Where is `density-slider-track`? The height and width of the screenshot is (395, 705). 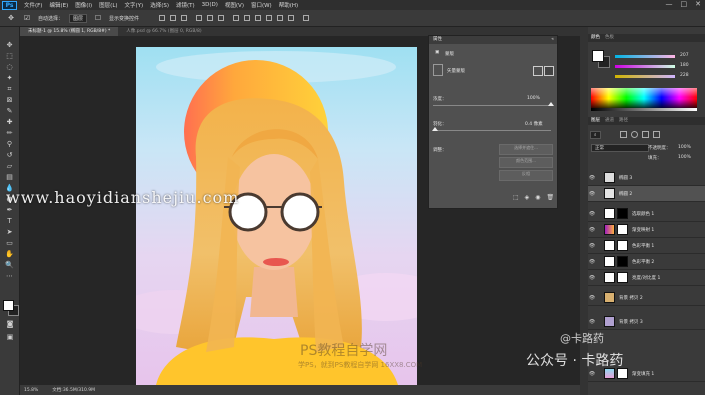
density-slider-track is located at coordinates (492, 105).